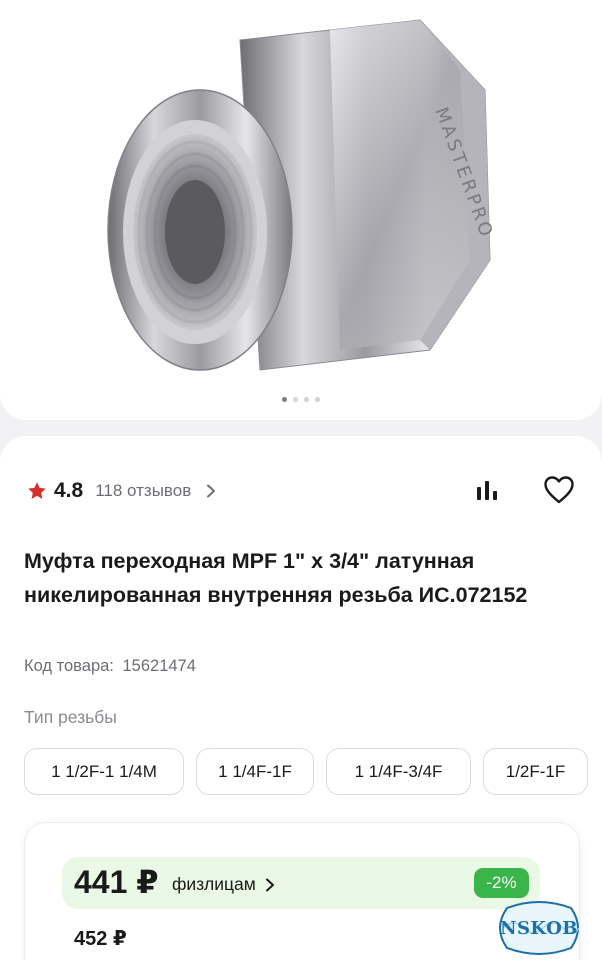 This screenshot has width=602, height=960. I want to click on reviews-count: 118 отзывов, so click(143, 491).